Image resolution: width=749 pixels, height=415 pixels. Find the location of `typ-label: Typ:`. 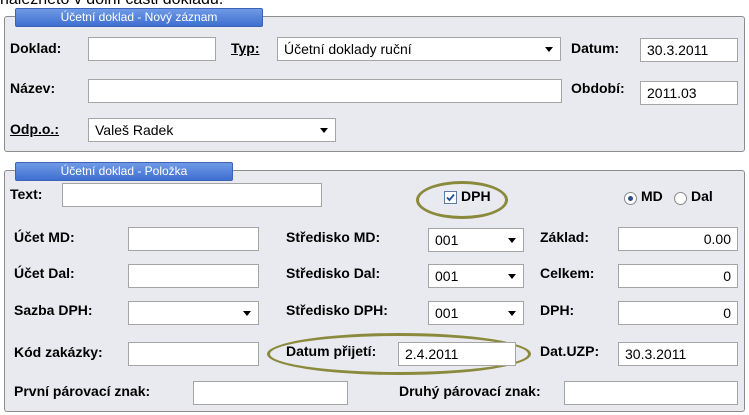

typ-label: Typ: is located at coordinates (245, 48).